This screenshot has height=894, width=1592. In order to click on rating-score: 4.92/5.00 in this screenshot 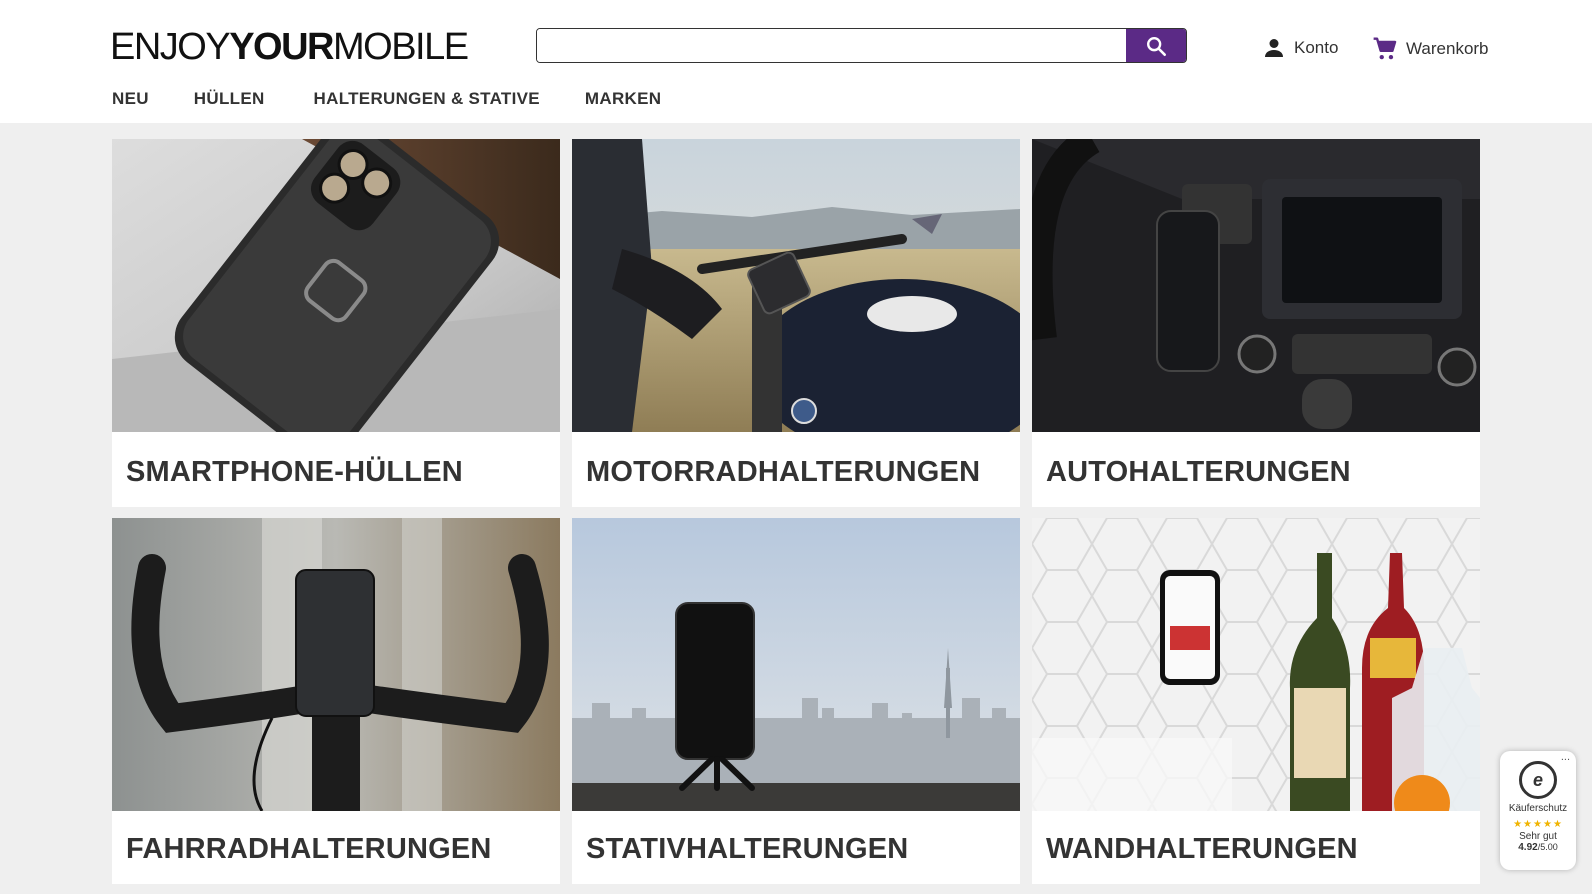, I will do `click(1538, 847)`.